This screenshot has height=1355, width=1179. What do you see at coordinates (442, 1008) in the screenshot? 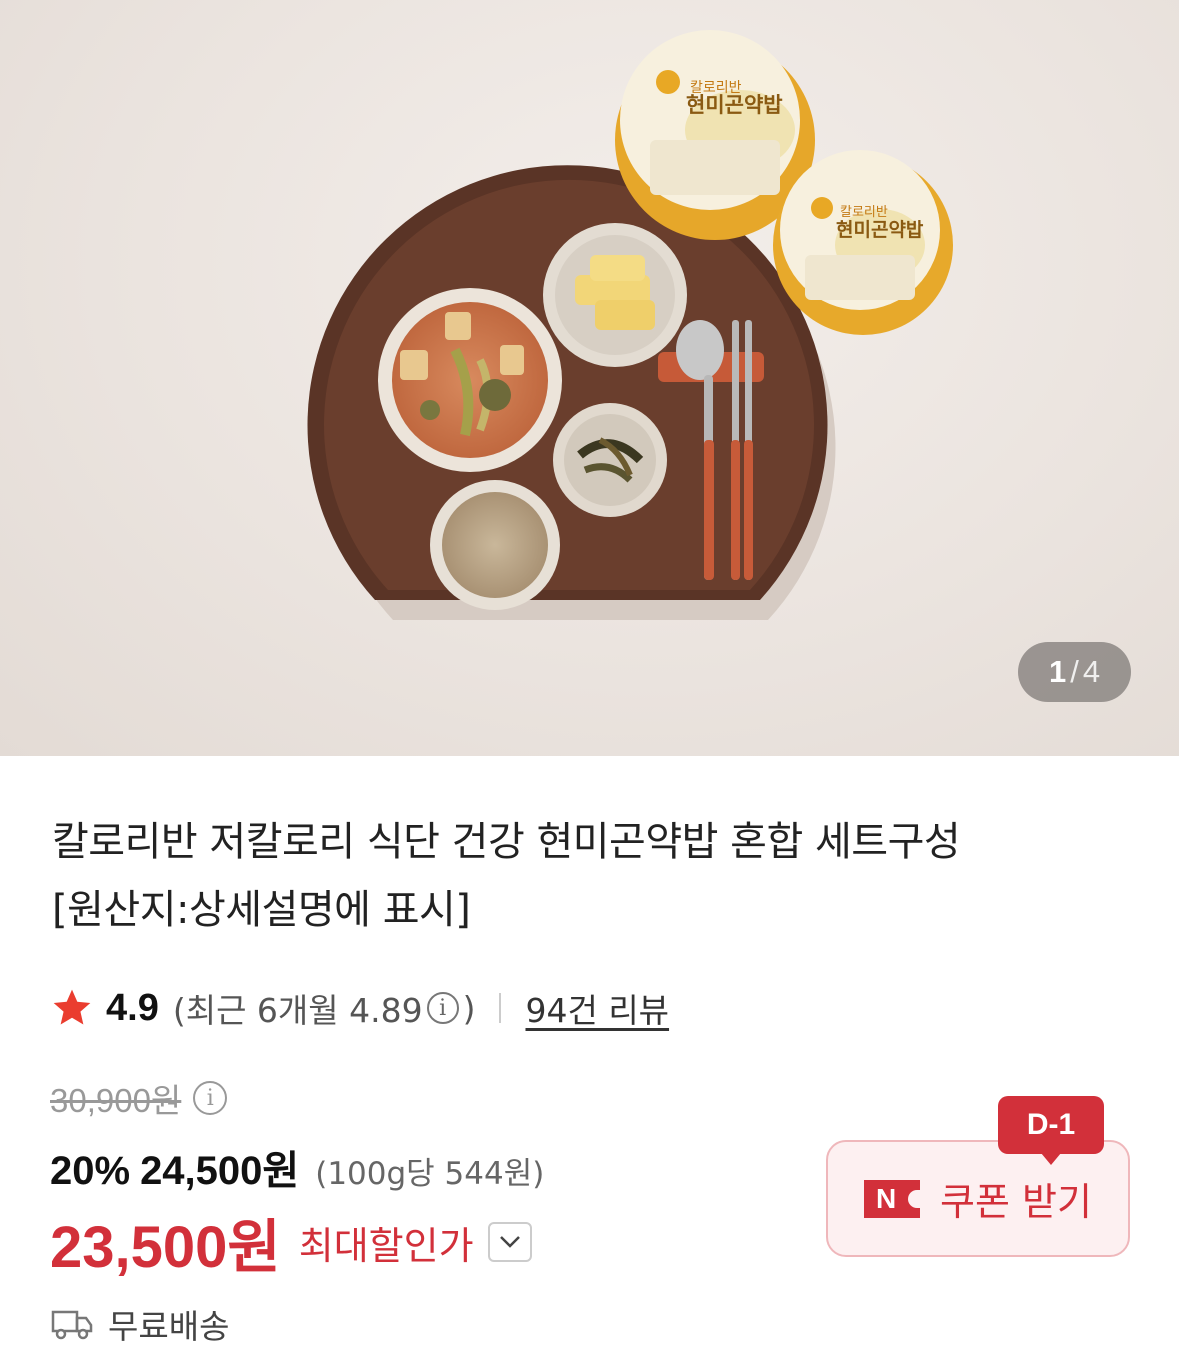
I see `rating-info-icon: i` at bounding box center [442, 1008].